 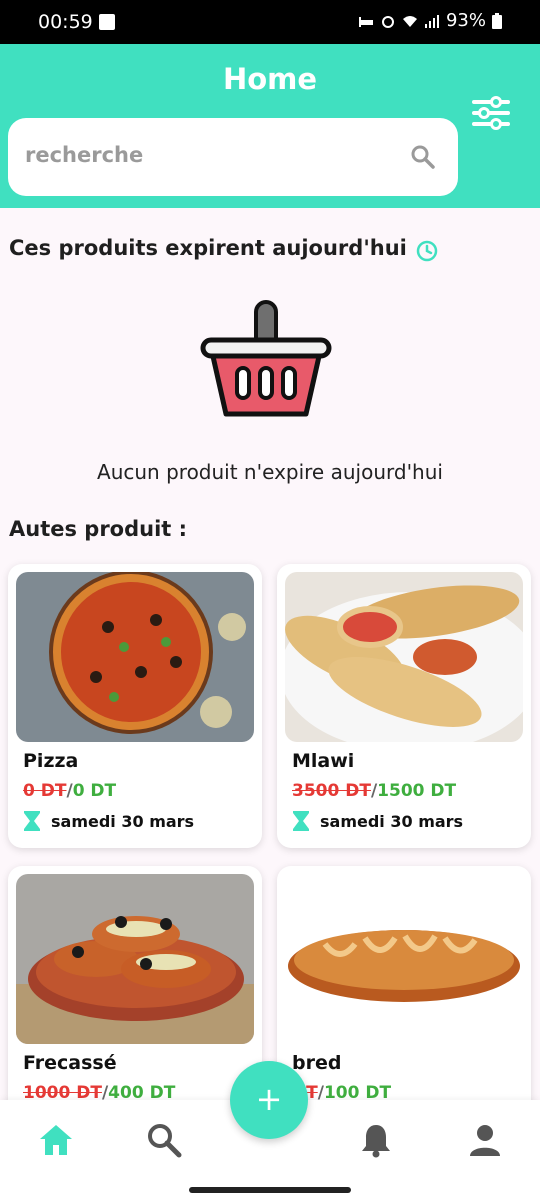 What do you see at coordinates (56, 1140) in the screenshot?
I see `home-icon` at bounding box center [56, 1140].